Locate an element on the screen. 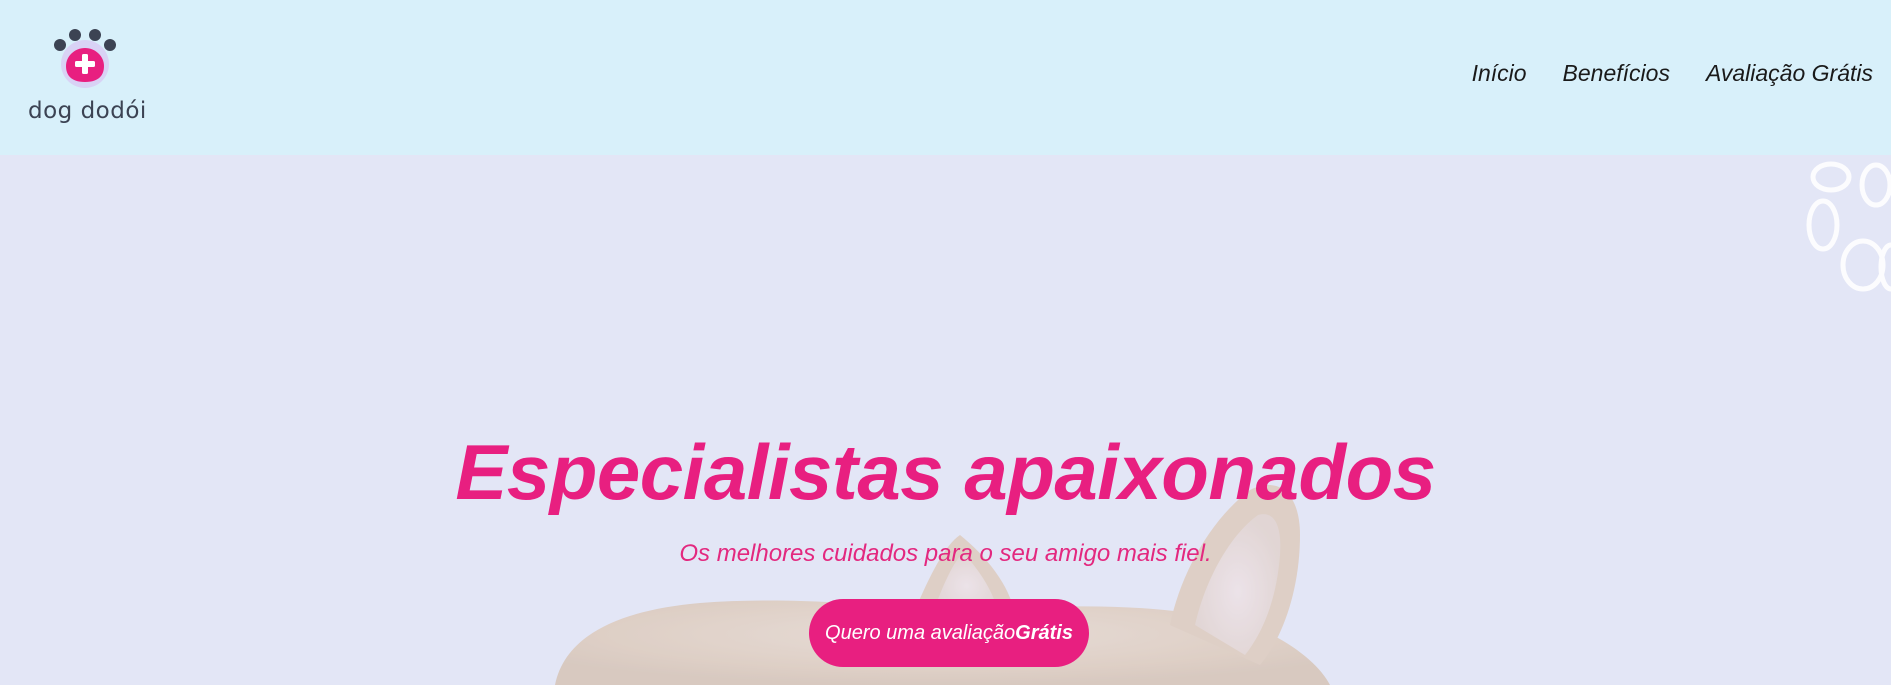 This screenshot has width=1891, height=685. brand-logo: dog dodói is located at coordinates (87, 78).